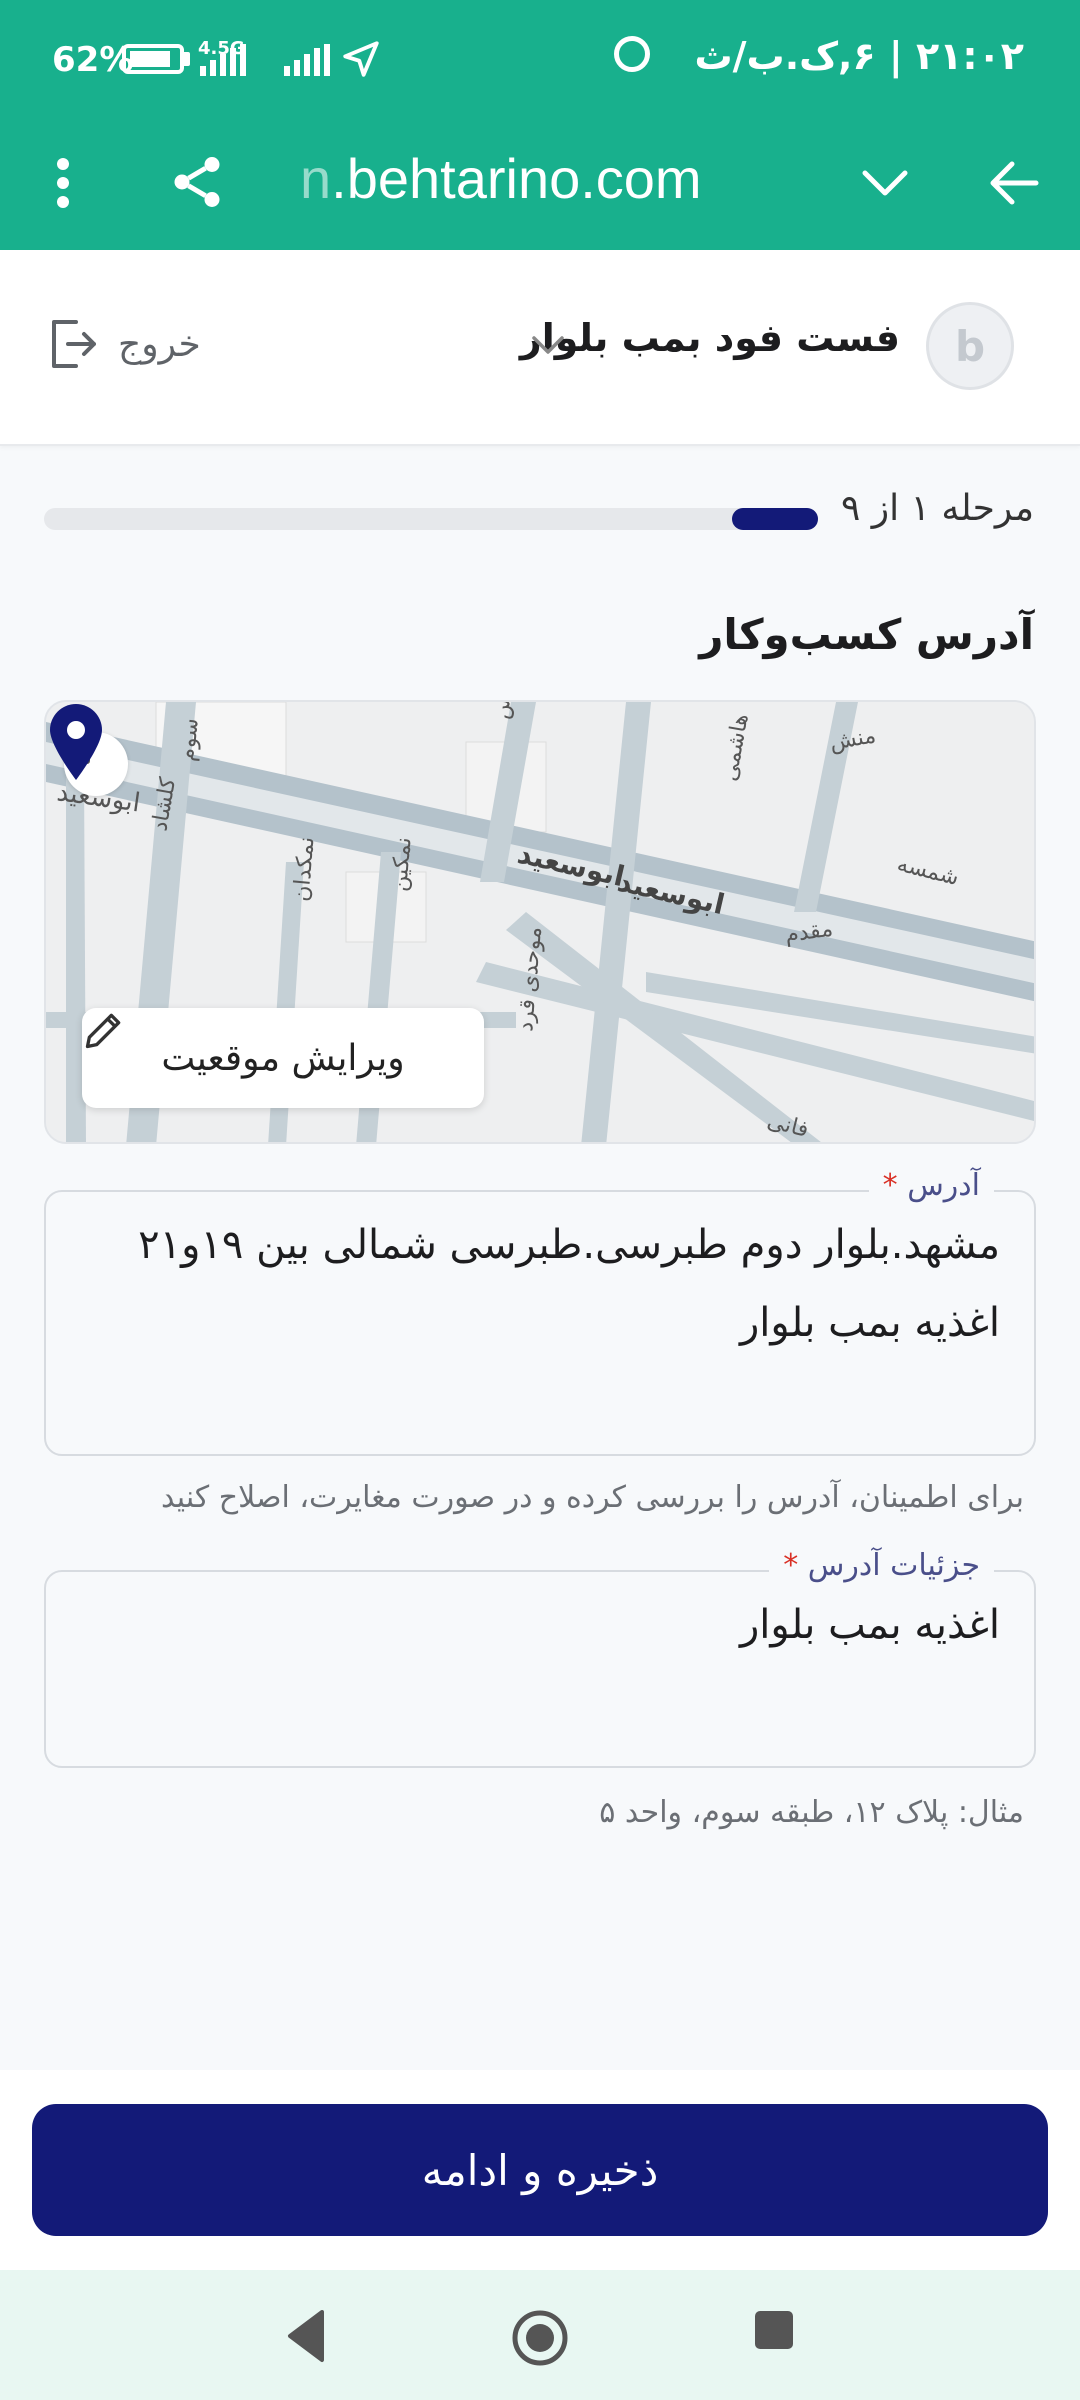 This screenshot has height=2400, width=1080. Describe the element at coordinates (63, 183) in the screenshot. I see `more-vert-icon` at that location.